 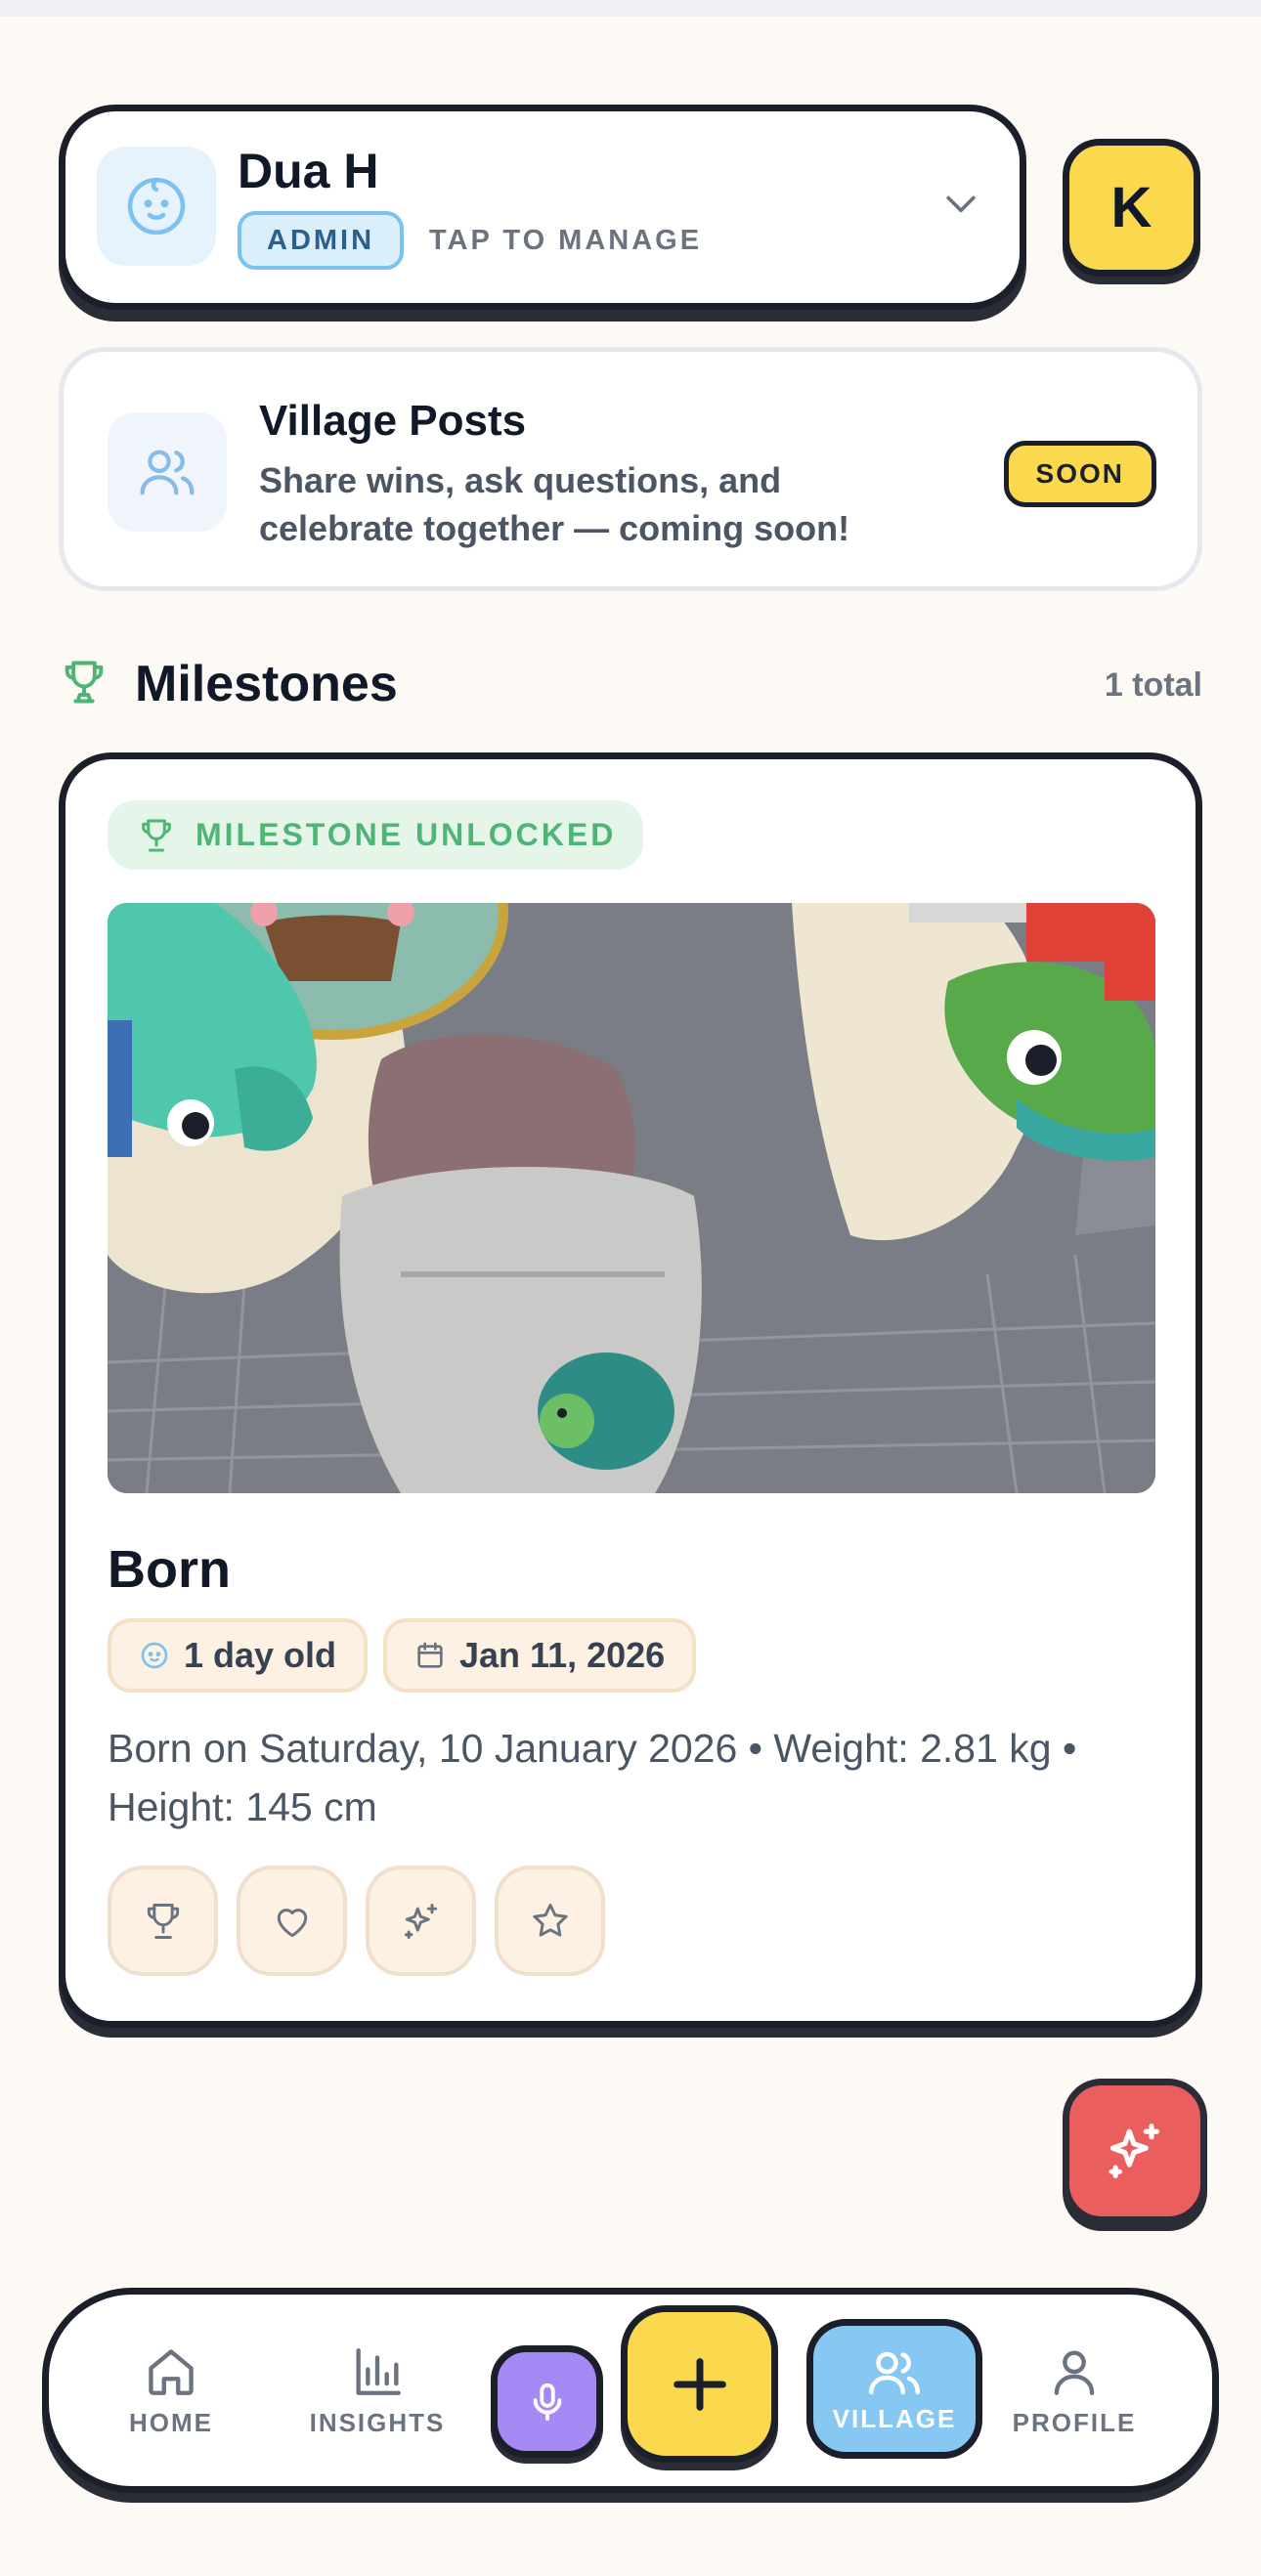 What do you see at coordinates (566, 241) in the screenshot?
I see `tap-to-manage-label: TAP TO MANAGE` at bounding box center [566, 241].